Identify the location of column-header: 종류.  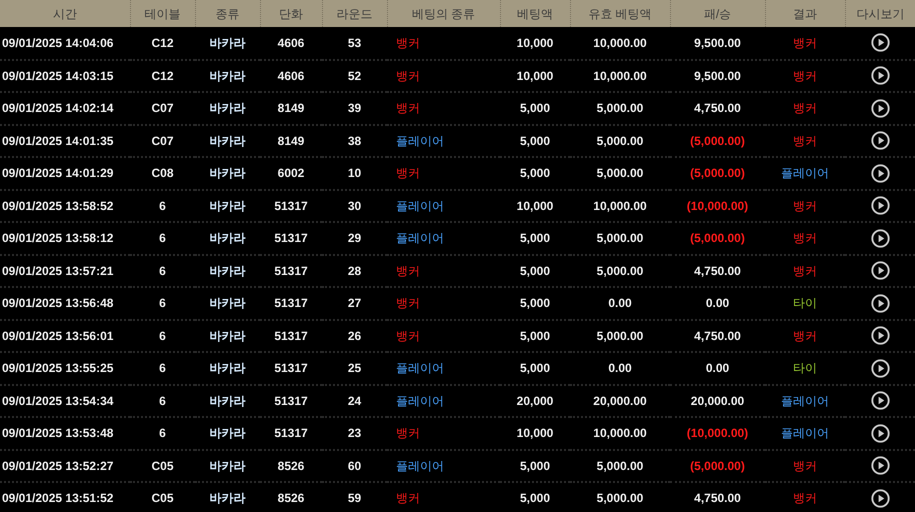
(227, 13).